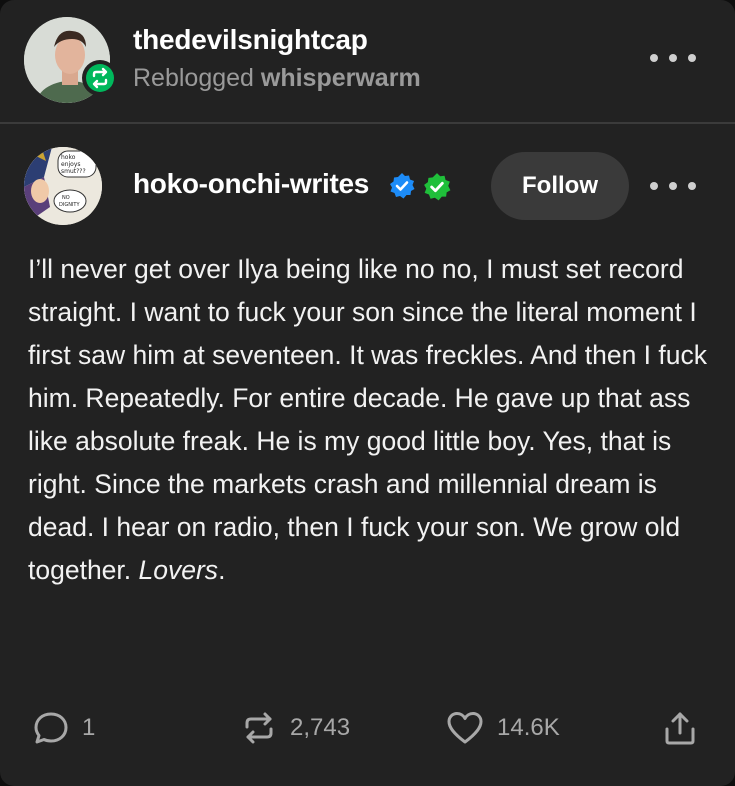 Image resolution: width=735 pixels, height=786 pixels. I want to click on like-count: 14.6K, so click(528, 727).